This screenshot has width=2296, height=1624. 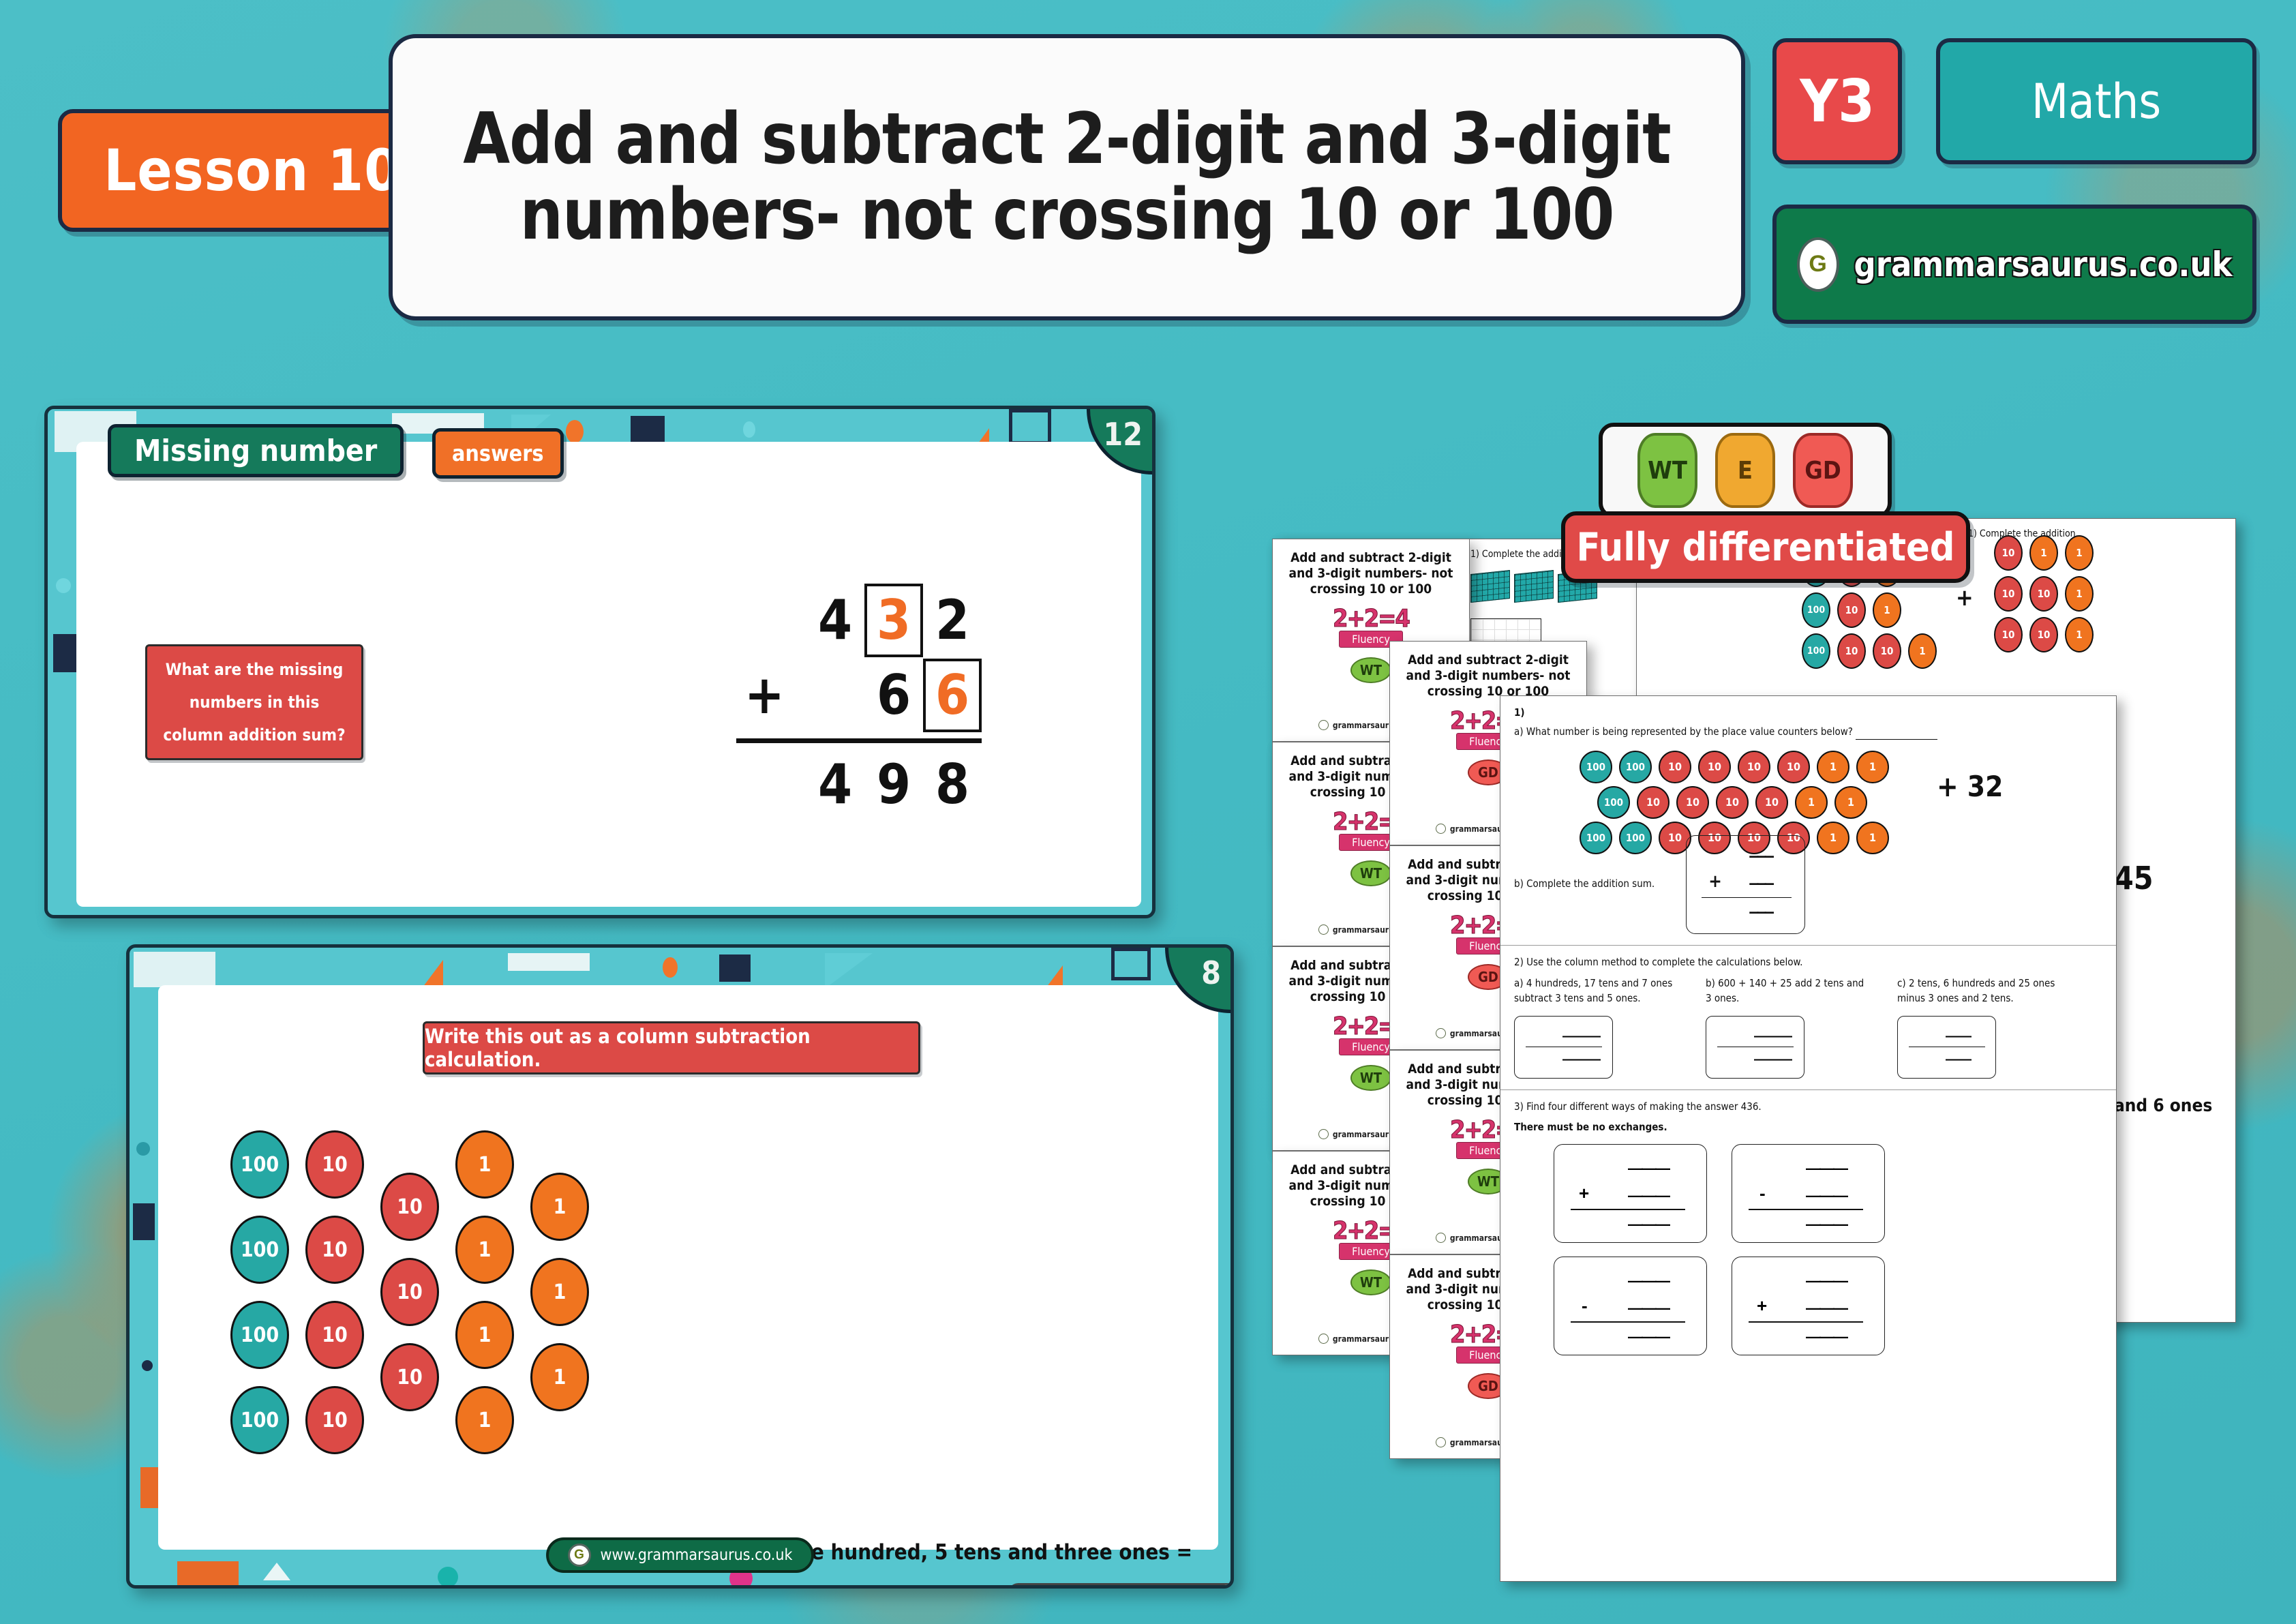 What do you see at coordinates (579, 1555) in the screenshot?
I see `grammarsaurus-footer-logo-icon: G` at bounding box center [579, 1555].